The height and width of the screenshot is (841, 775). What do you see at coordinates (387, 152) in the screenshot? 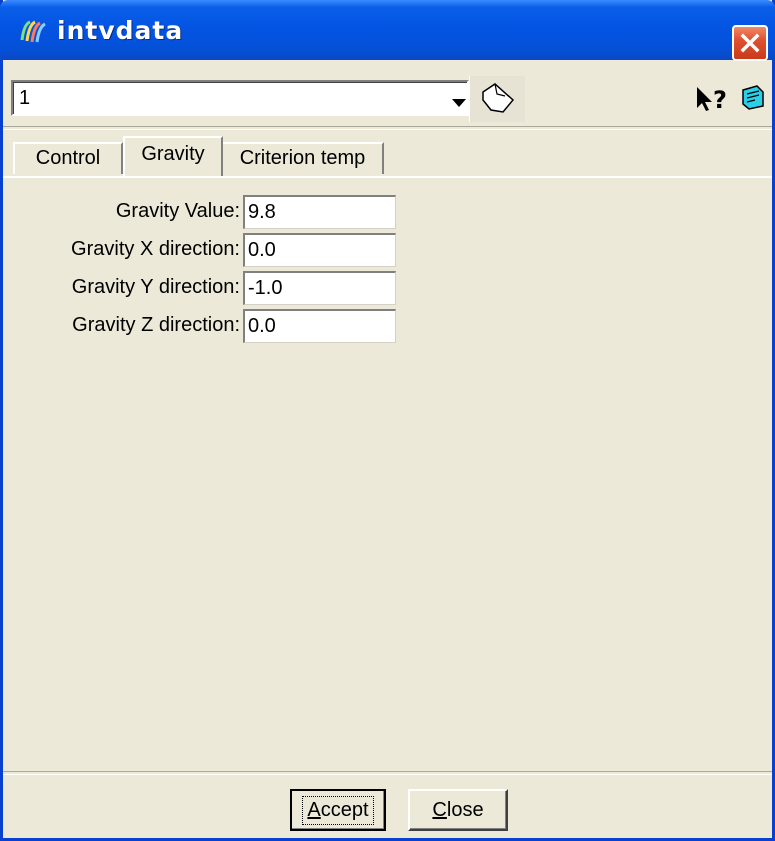
I see `tab-strip: Control Gravity Criterion temp` at bounding box center [387, 152].